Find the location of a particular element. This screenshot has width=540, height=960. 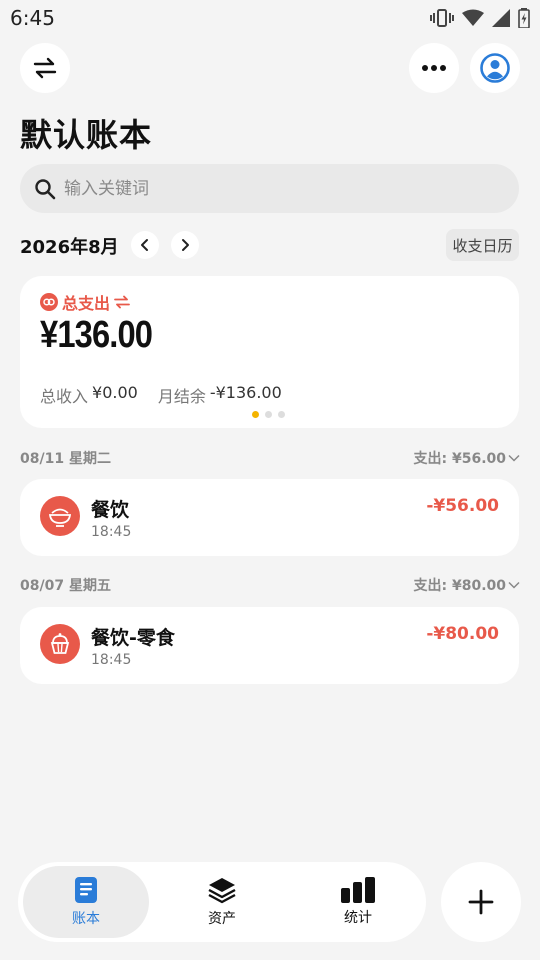

balance-value: -¥136.00 is located at coordinates (245, 392).